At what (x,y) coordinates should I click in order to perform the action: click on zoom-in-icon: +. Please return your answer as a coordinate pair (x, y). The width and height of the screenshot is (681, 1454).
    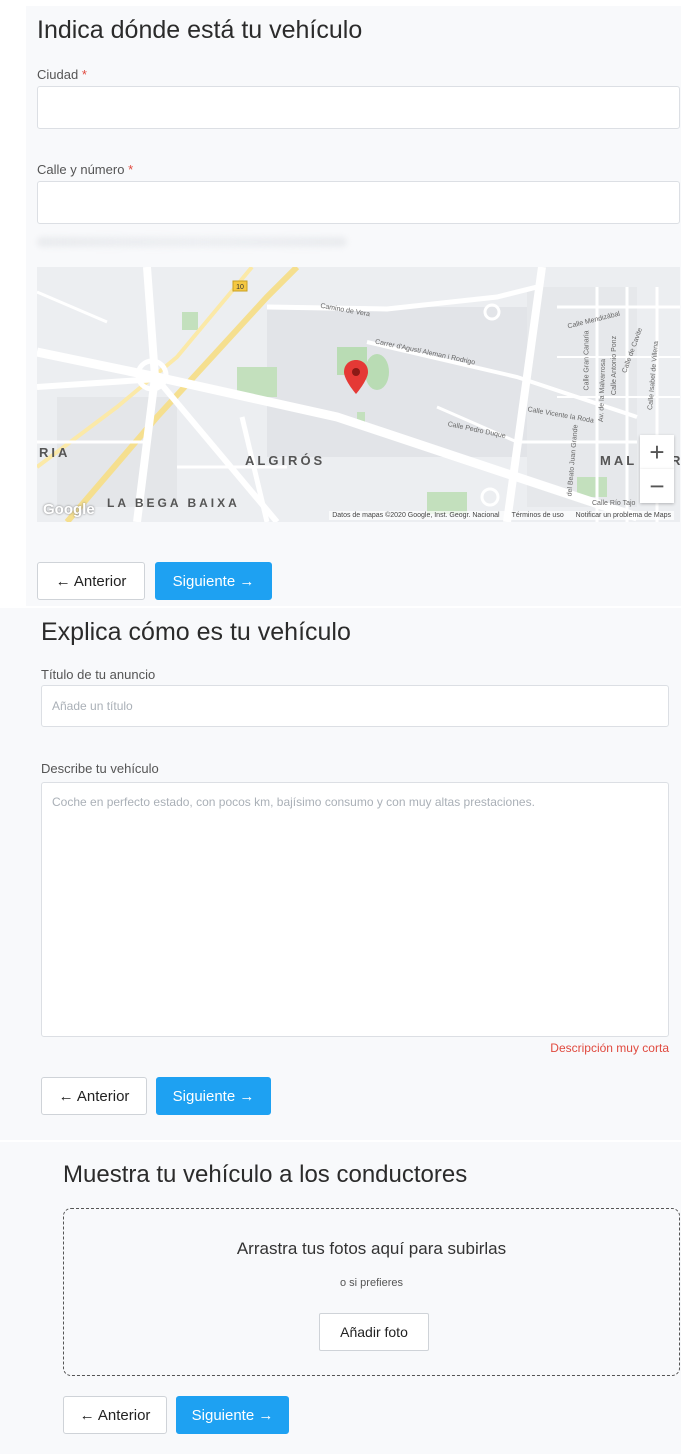
    Looking at the image, I should click on (657, 452).